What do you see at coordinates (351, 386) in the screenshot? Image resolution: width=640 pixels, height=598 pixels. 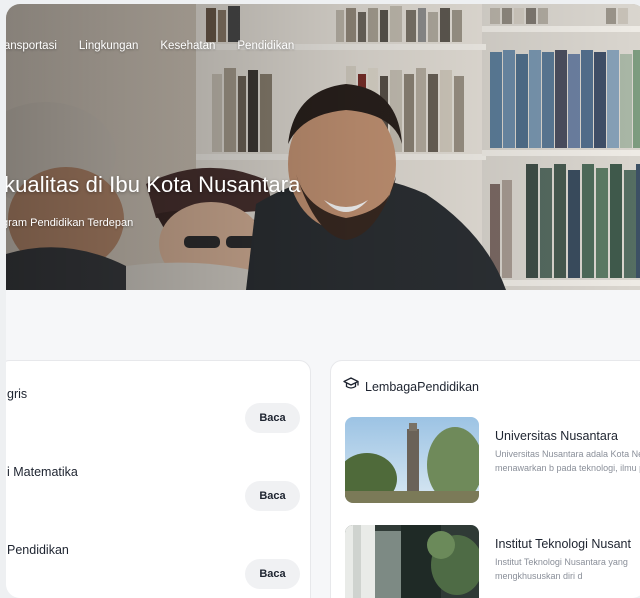 I see `graduation-cap-icon` at bounding box center [351, 386].